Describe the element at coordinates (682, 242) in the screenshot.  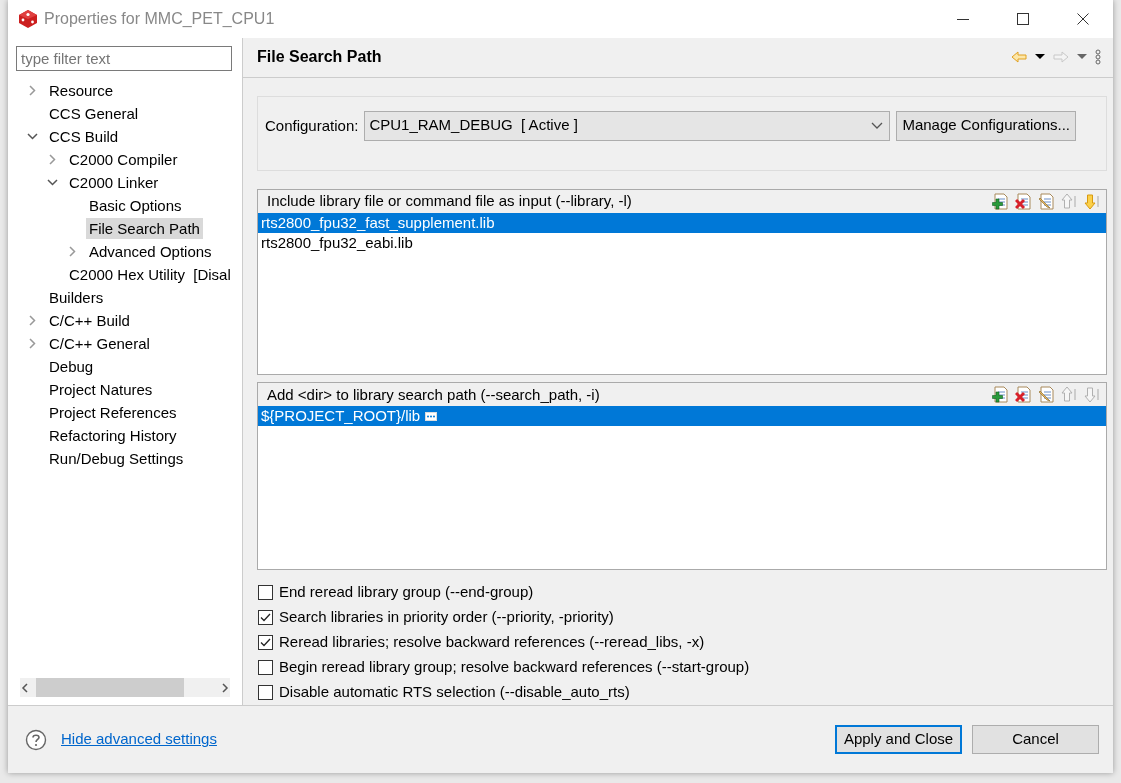
I see `list-item: rts2800_fpu32_eabi.lib` at that location.